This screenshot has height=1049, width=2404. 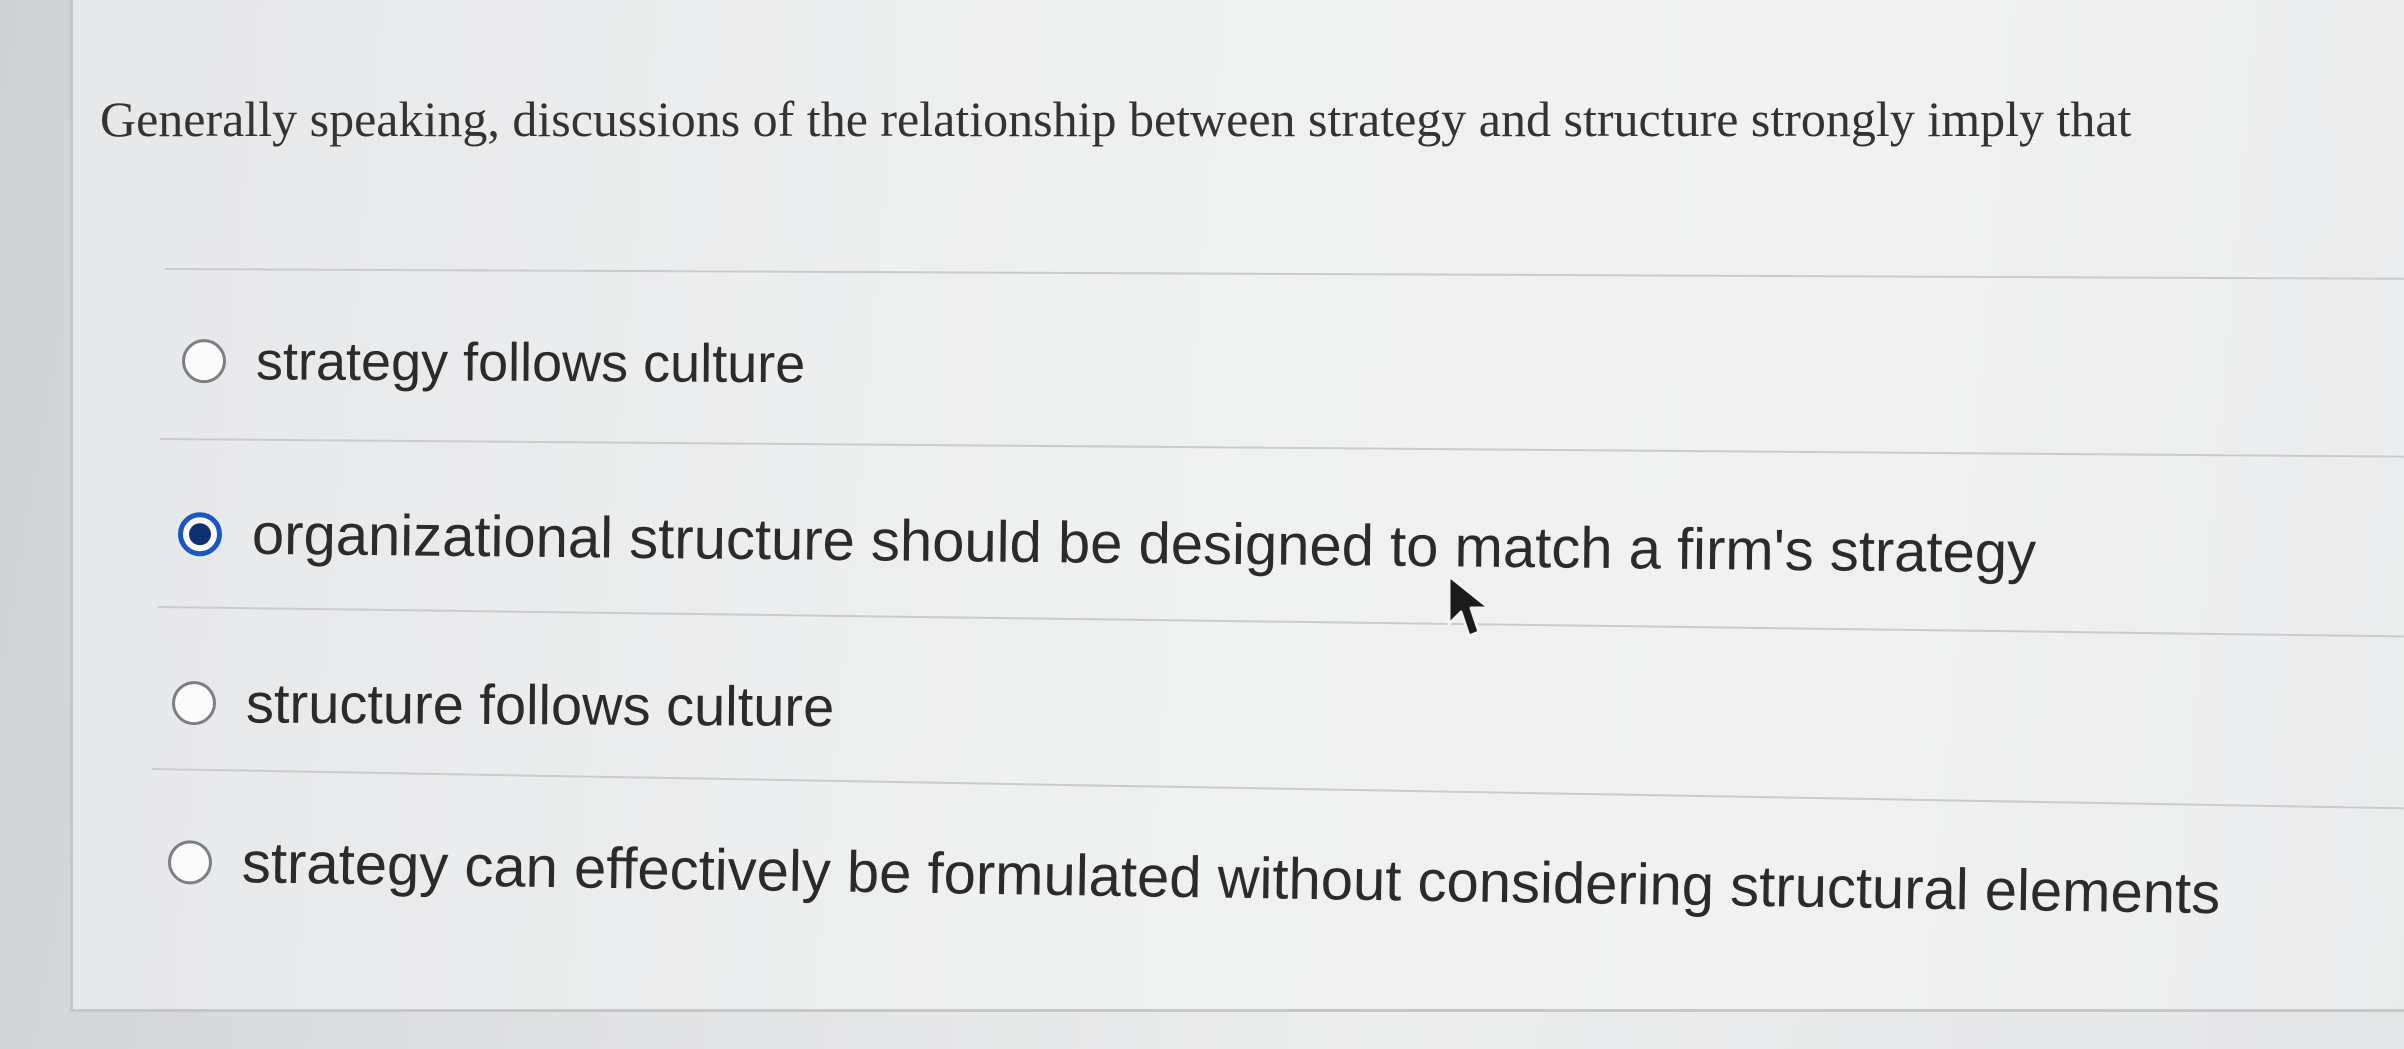 I want to click on answer-label: structure follows culture, so click(x=540, y=705).